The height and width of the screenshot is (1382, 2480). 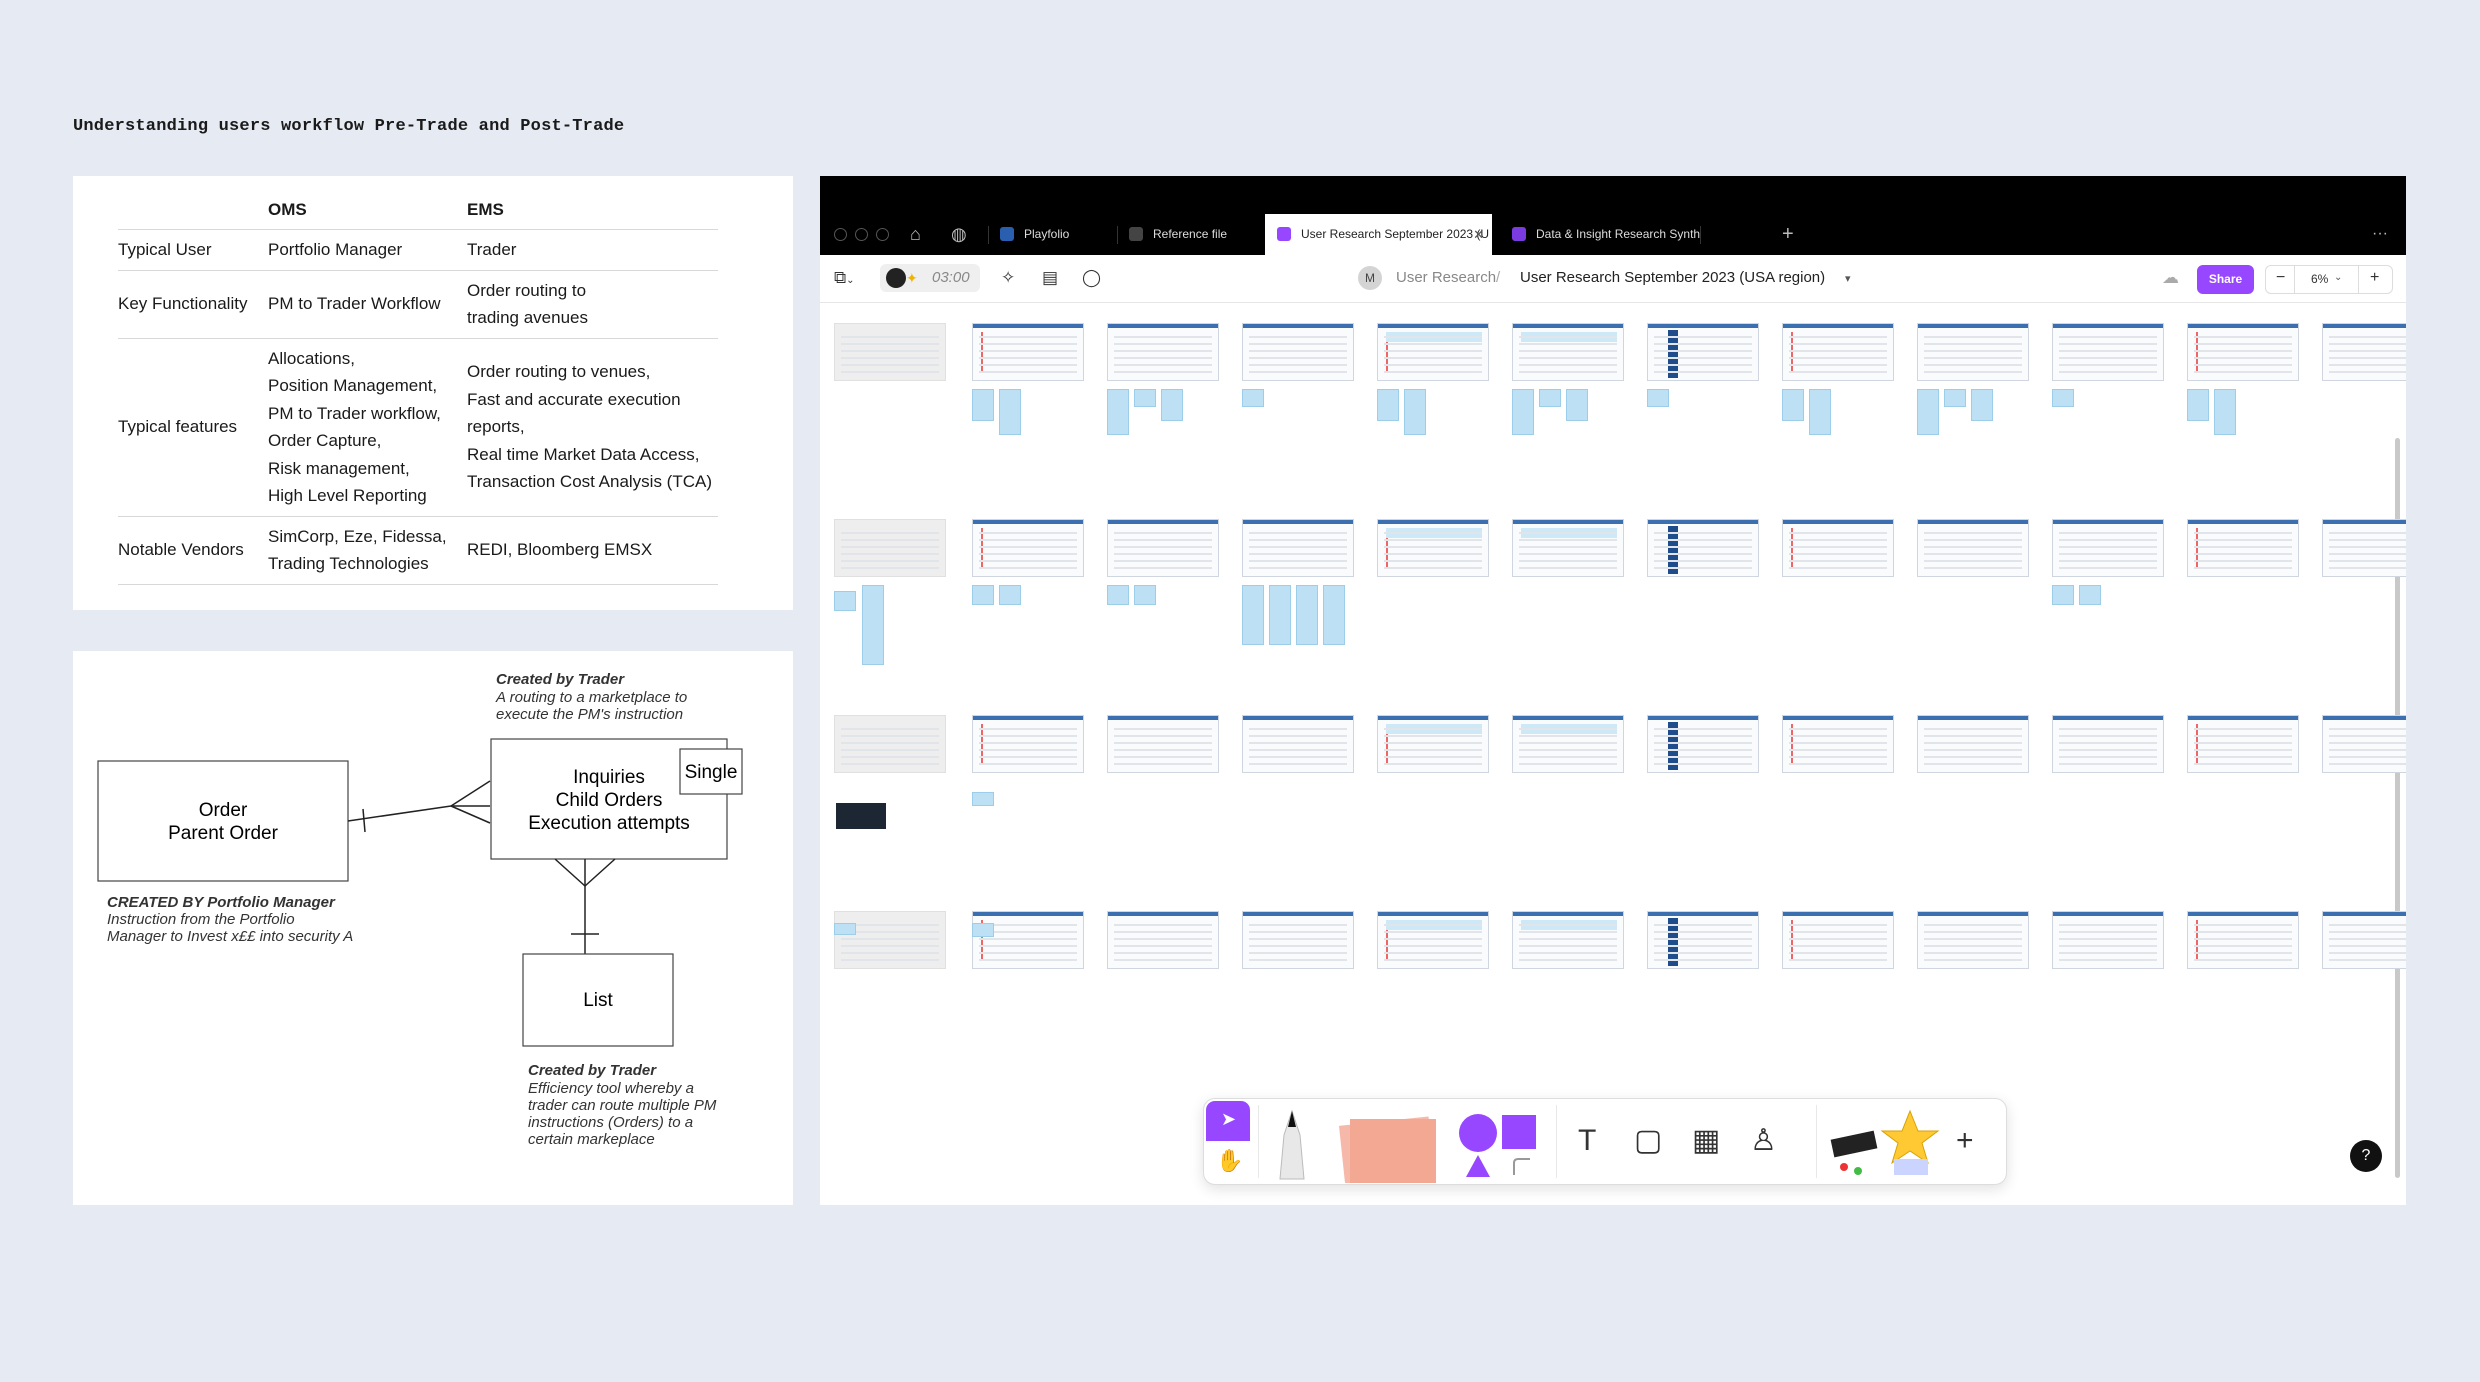 What do you see at coordinates (1499, 1144) in the screenshot?
I see `shapes-icon` at bounding box center [1499, 1144].